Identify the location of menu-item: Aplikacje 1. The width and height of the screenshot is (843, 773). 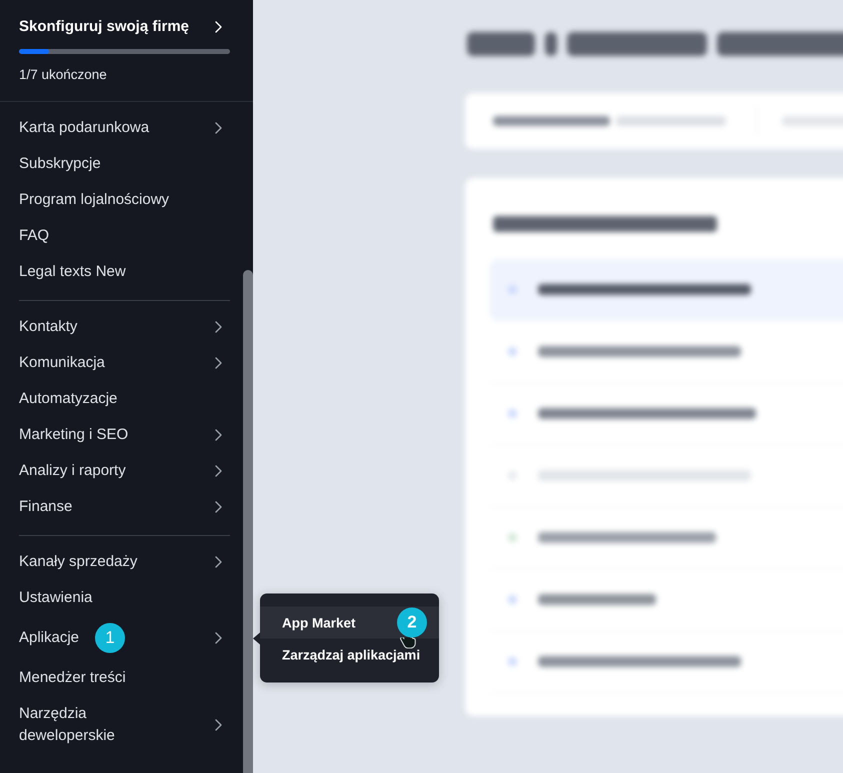
(121, 638).